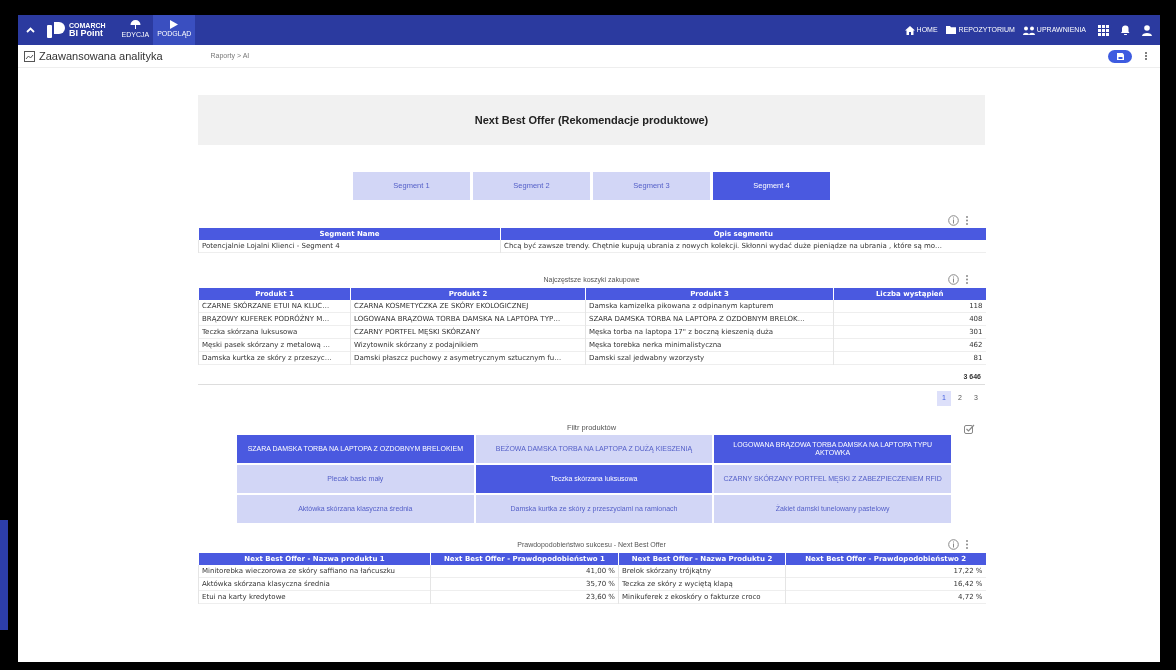  I want to click on logo-icon, so click(56, 30).